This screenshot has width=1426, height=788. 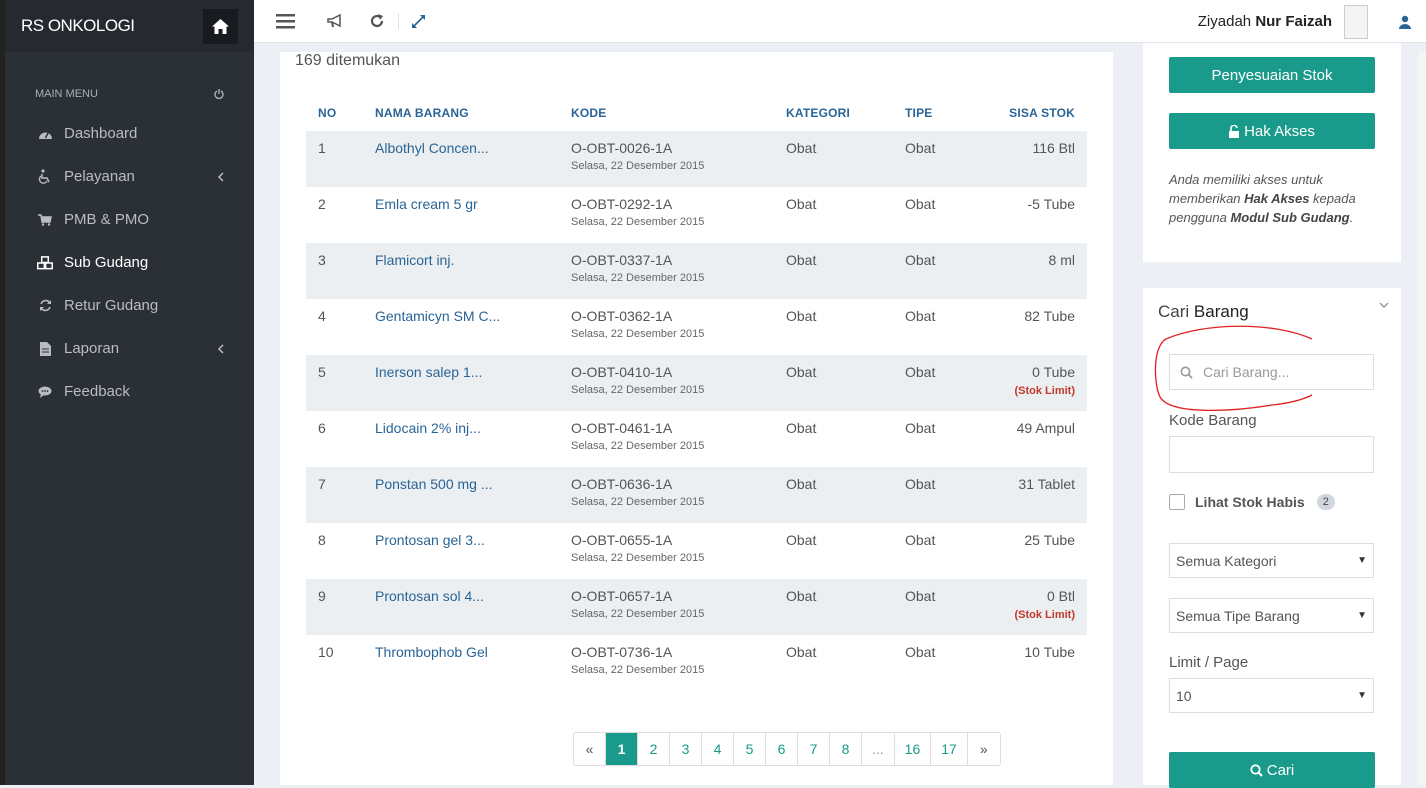 I want to click on penyesuaian-stok-button: Penyesuaian Stok, so click(x=1272, y=75).